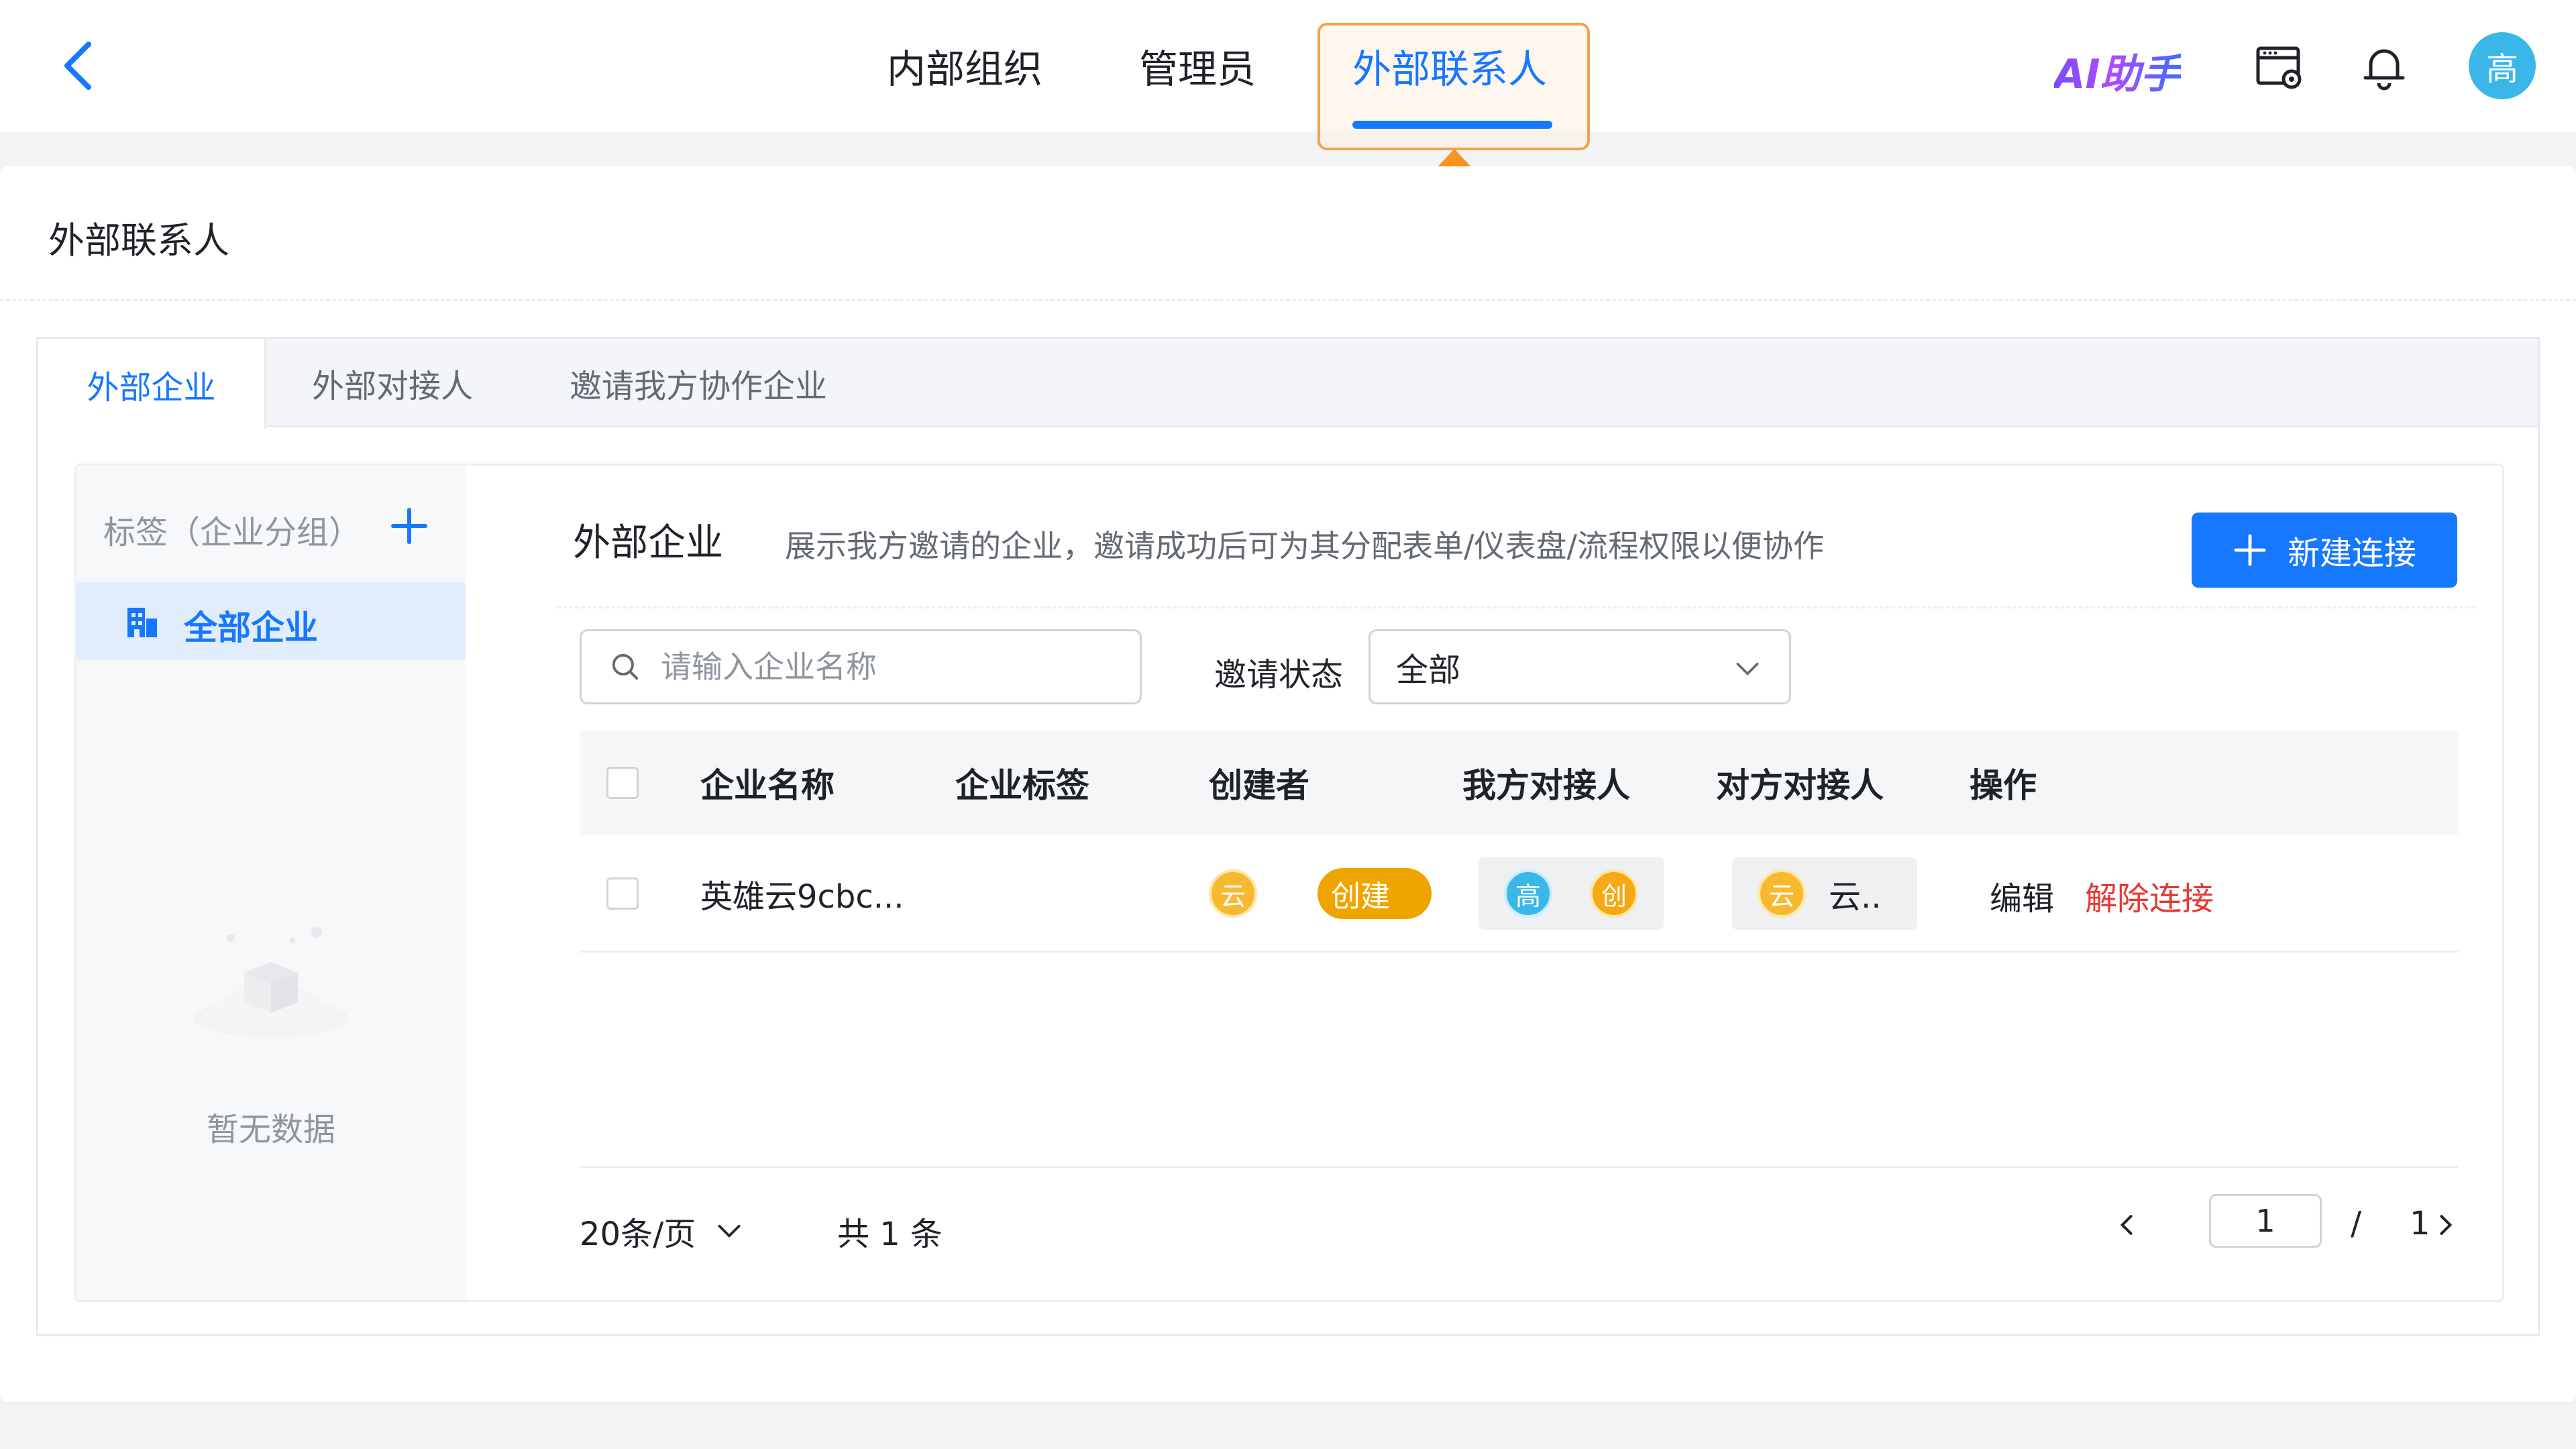  What do you see at coordinates (270, 1129) in the screenshot?
I see `empty-text: 暂无数据` at bounding box center [270, 1129].